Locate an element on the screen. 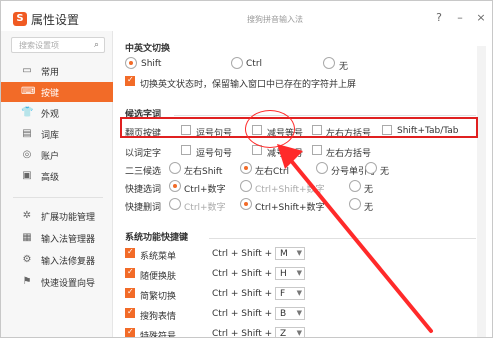 This screenshot has height=338, width=493. quick-select-ctrl-shift-radio is located at coordinates (246, 186).